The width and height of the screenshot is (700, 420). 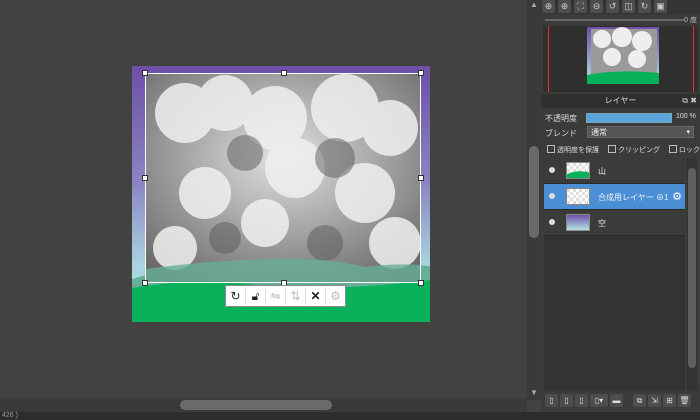 I want to click on vertical-scrollbar: ▲ ▼, so click(x=534, y=200).